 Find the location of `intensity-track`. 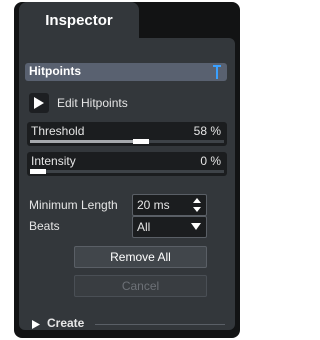

intensity-track is located at coordinates (127, 171).